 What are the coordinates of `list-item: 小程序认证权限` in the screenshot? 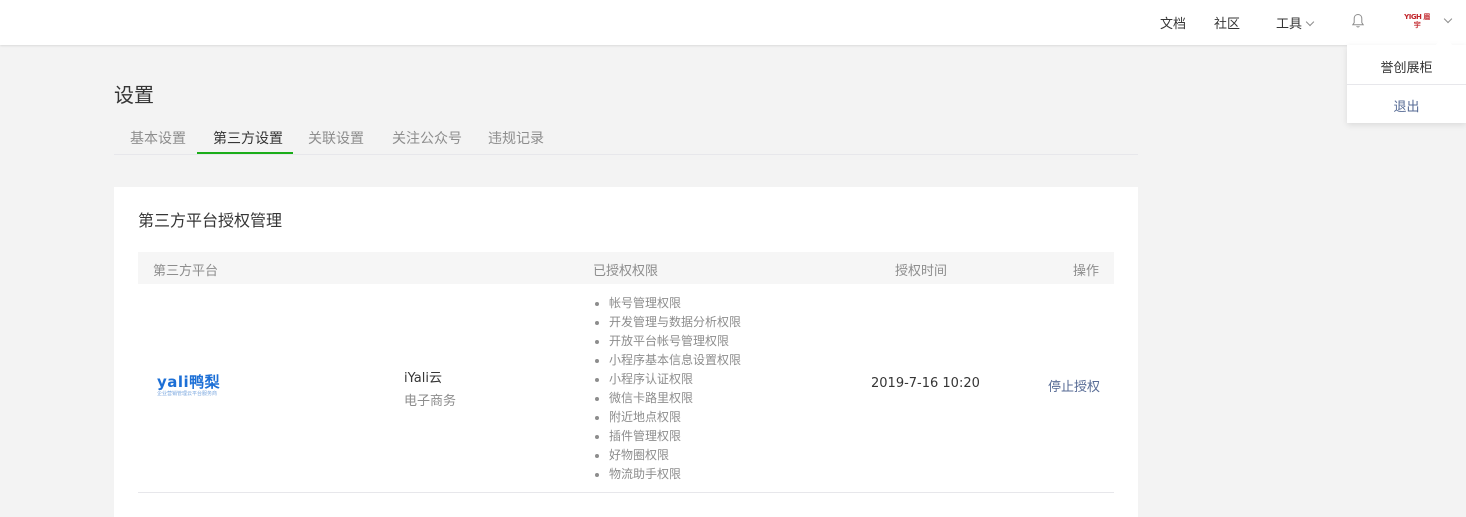 It's located at (667, 379).